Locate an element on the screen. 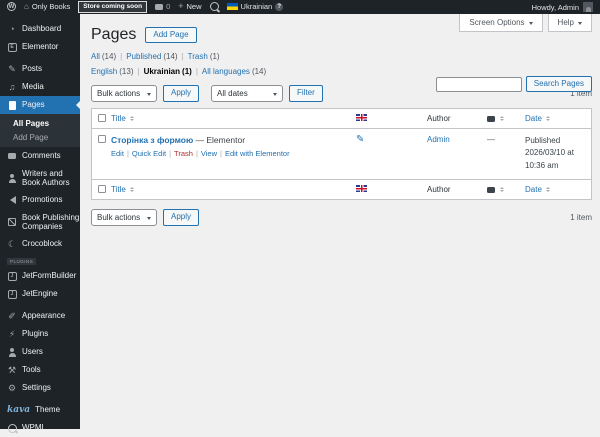  sidebar-item-label: Pages is located at coordinates (33, 105).